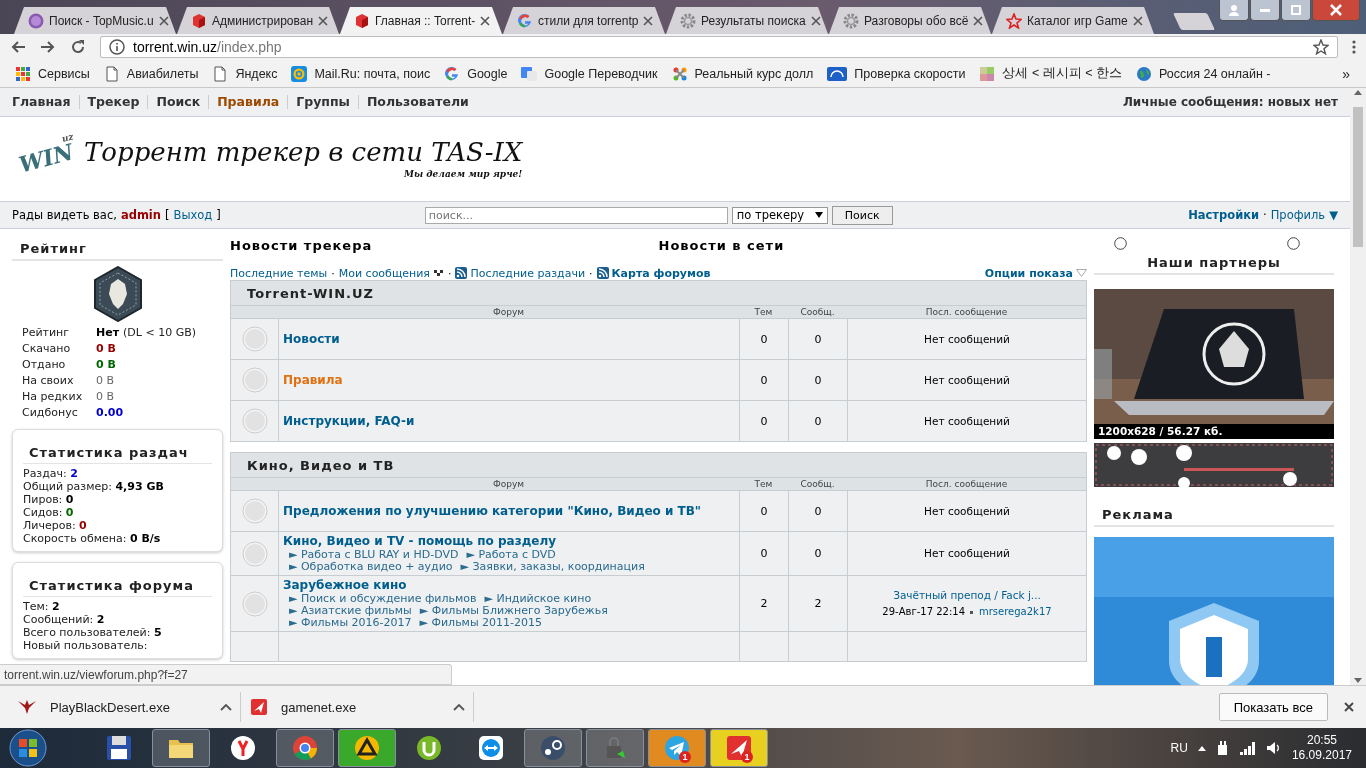 Image resolution: width=1366 pixels, height=768 pixels. Describe the element at coordinates (1358, 176) in the screenshot. I see `scrollbar-thumb` at that location.